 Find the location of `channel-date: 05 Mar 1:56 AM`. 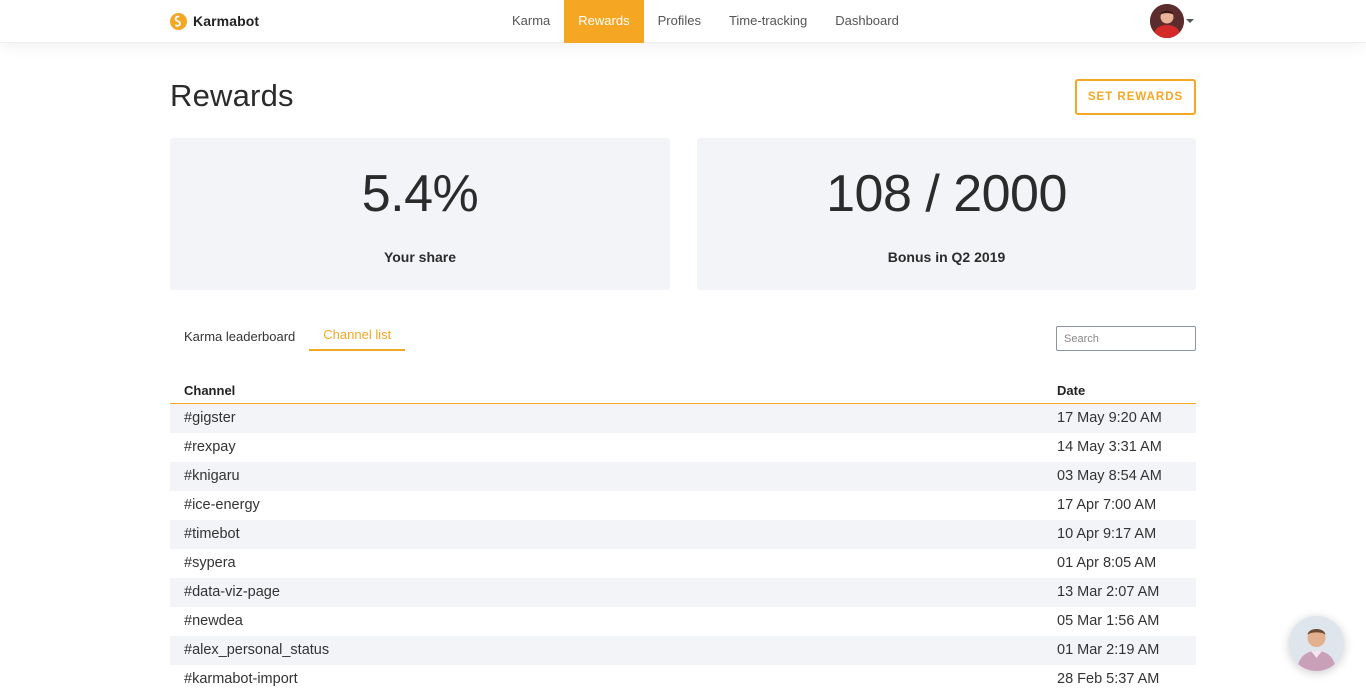

channel-date: 05 Mar 1:56 AM is located at coordinates (1108, 621).